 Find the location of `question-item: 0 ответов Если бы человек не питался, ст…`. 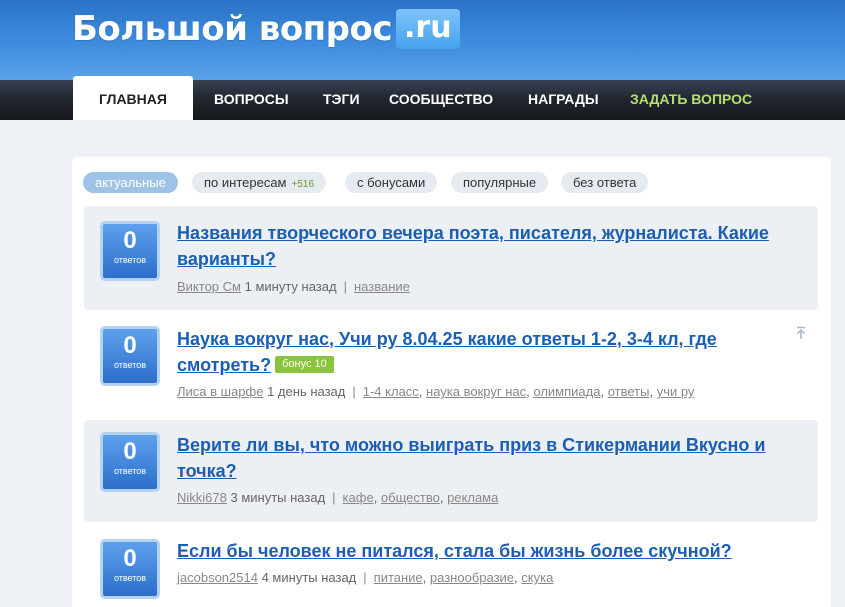

question-item: 0 ответов Если бы человек не питался, ст… is located at coordinates (451, 565).